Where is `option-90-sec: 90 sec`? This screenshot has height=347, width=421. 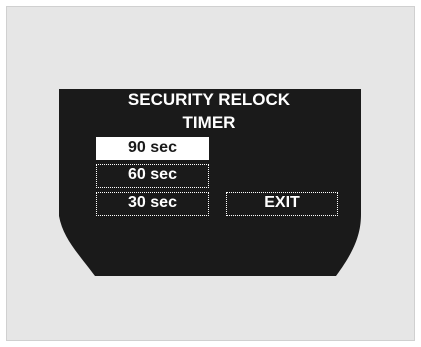
option-90-sec: 90 sec is located at coordinates (152, 148).